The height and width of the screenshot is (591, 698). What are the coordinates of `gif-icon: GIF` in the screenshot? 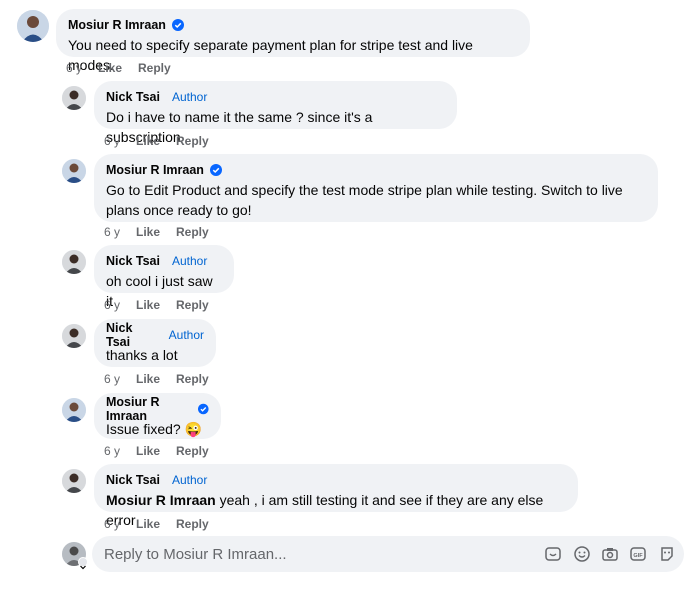 It's located at (638, 554).